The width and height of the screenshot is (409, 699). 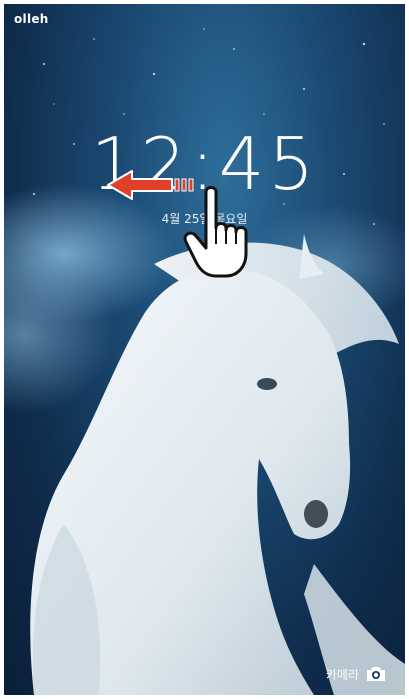 I want to click on pointing-hand-icon, so click(x=215, y=232).